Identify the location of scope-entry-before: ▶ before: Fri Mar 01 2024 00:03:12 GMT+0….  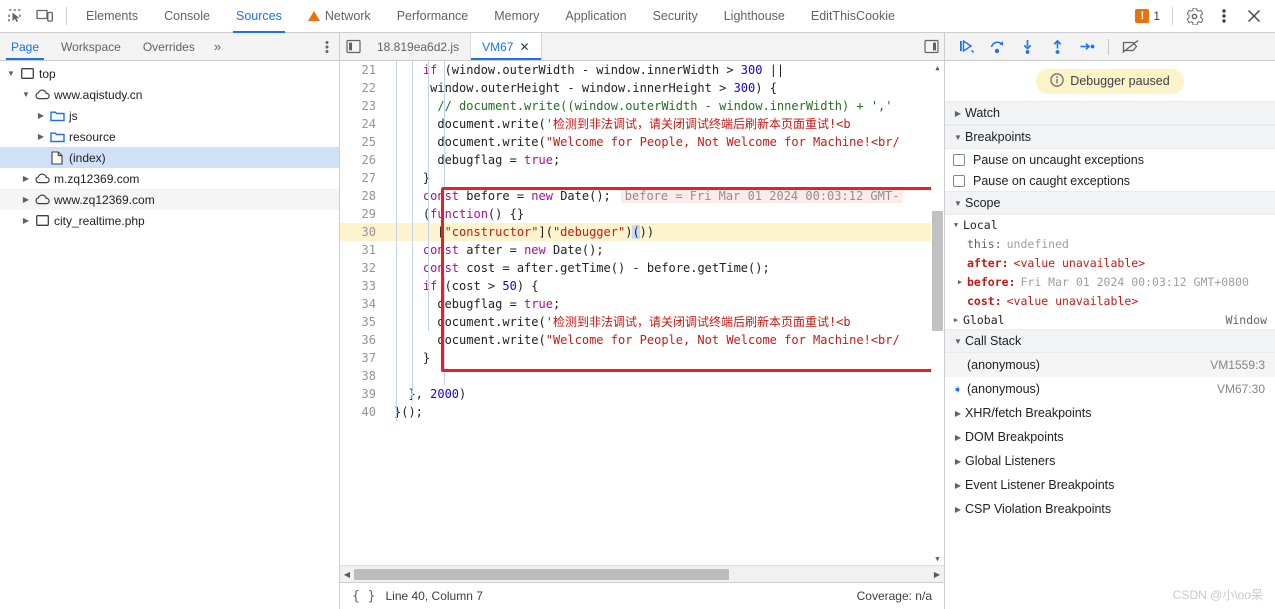
(1110, 281).